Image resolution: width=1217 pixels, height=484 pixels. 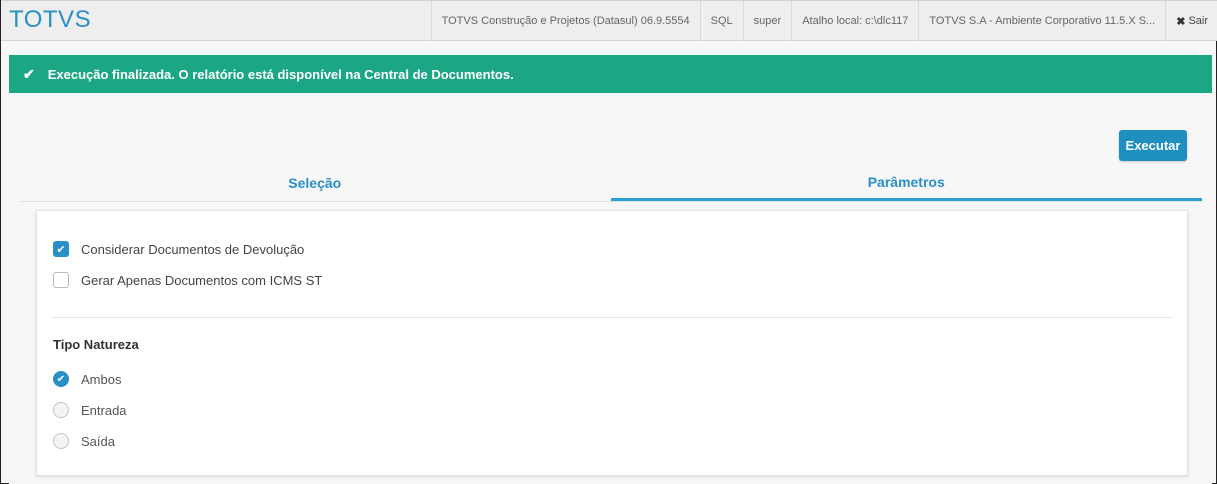 I want to click on radio-option-entrada: Entrada, so click(x=90, y=410).